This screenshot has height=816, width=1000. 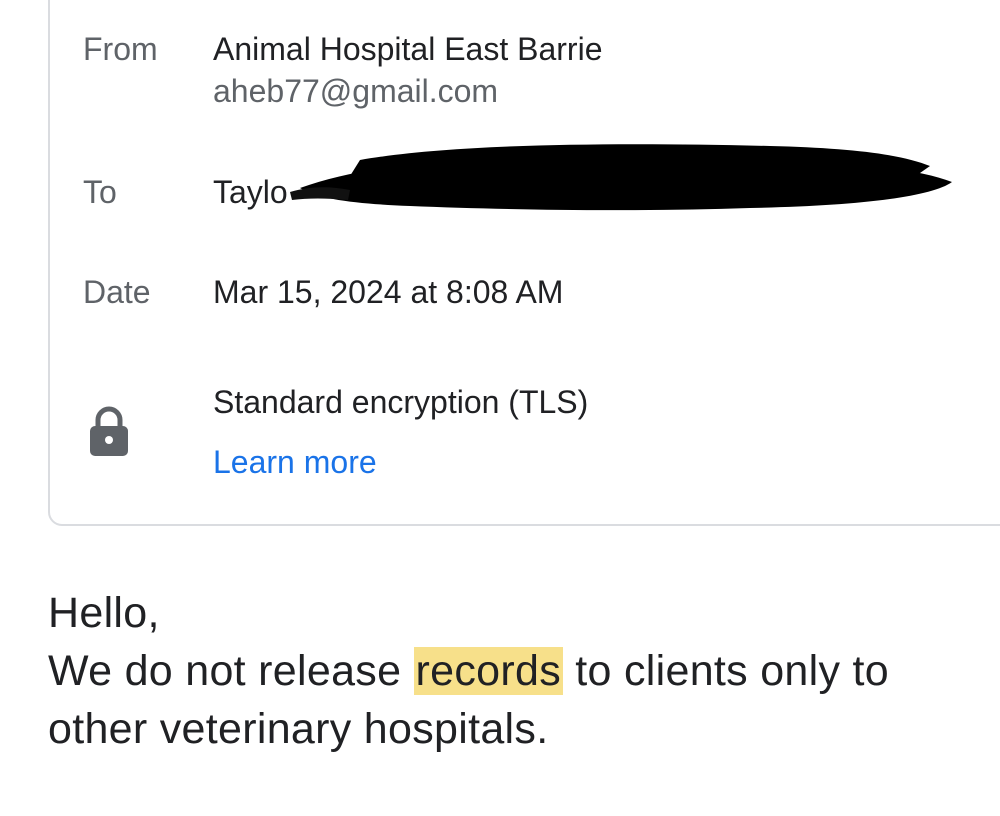 What do you see at coordinates (407, 49) in the screenshot?
I see `sender-name: Animal Hospital East Barrie` at bounding box center [407, 49].